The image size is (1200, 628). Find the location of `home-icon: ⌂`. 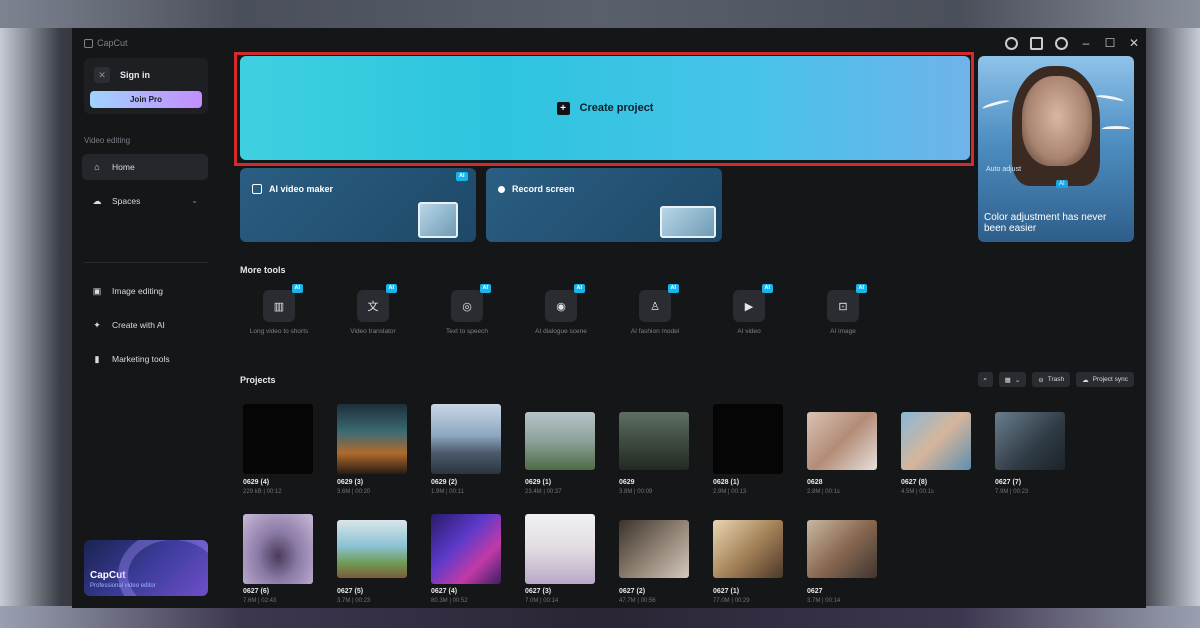

home-icon: ⌂ is located at coordinates (97, 167).